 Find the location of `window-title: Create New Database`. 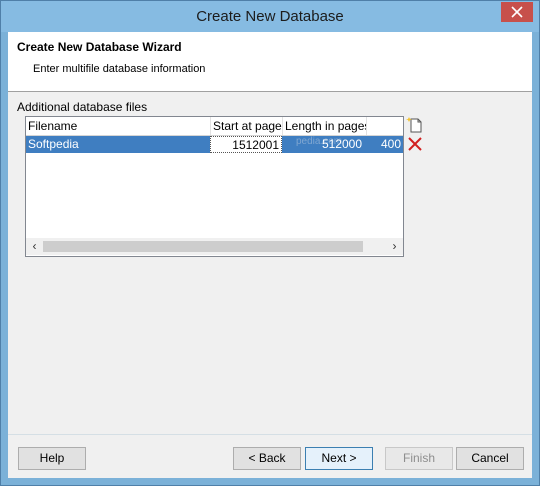

window-title: Create New Database is located at coordinates (270, 16).